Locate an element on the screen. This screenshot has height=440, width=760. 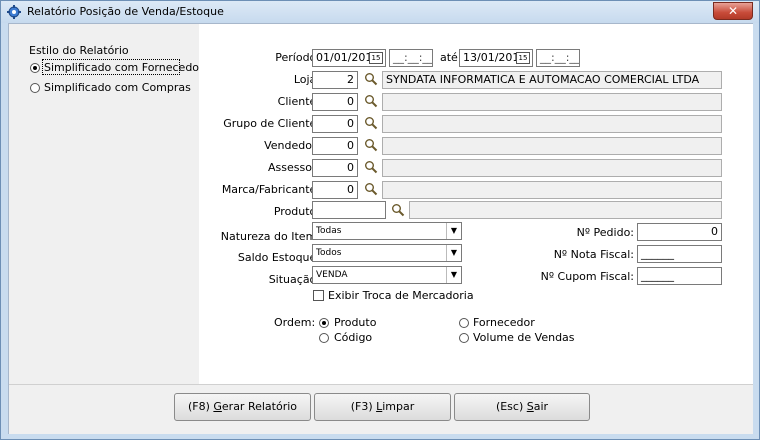
gerar-relatorio-button: (F8) Gerar Relatório is located at coordinates (242, 407).